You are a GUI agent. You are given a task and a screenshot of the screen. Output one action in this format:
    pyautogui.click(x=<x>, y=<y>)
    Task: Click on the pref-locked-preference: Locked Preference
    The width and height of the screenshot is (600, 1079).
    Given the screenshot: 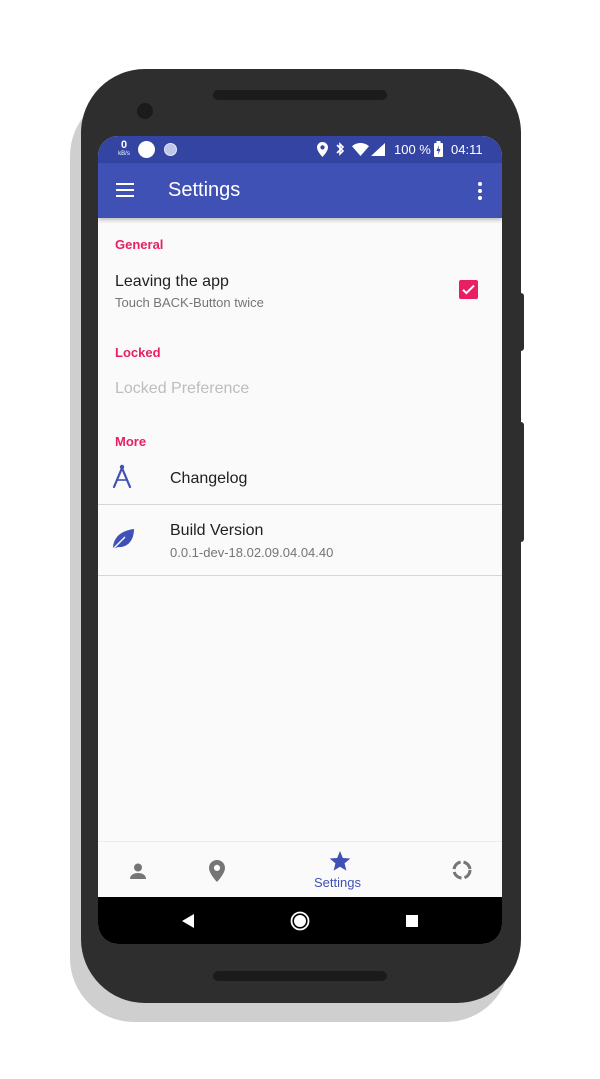 What is the action you would take?
    pyautogui.click(x=182, y=388)
    